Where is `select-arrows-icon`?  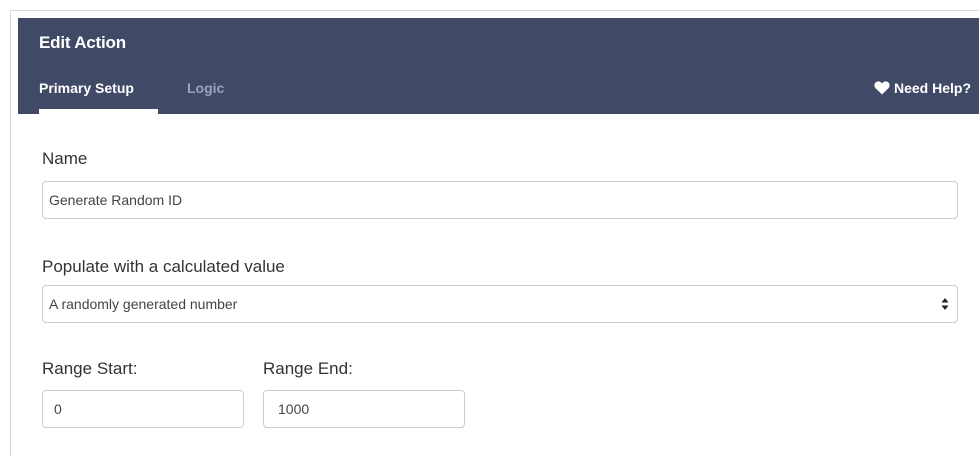
select-arrows-icon is located at coordinates (945, 304).